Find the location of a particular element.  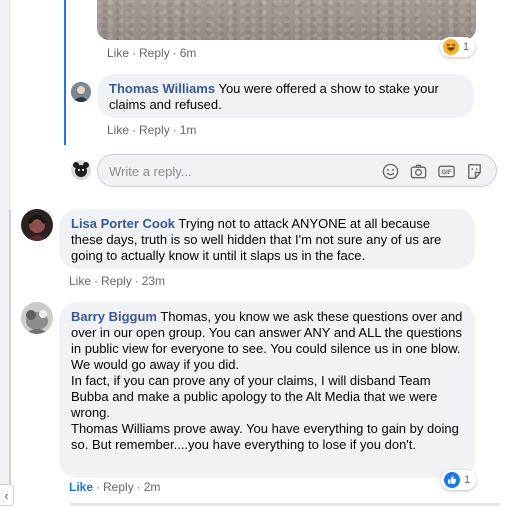

svg-text: GIF is located at coordinates (446, 172).